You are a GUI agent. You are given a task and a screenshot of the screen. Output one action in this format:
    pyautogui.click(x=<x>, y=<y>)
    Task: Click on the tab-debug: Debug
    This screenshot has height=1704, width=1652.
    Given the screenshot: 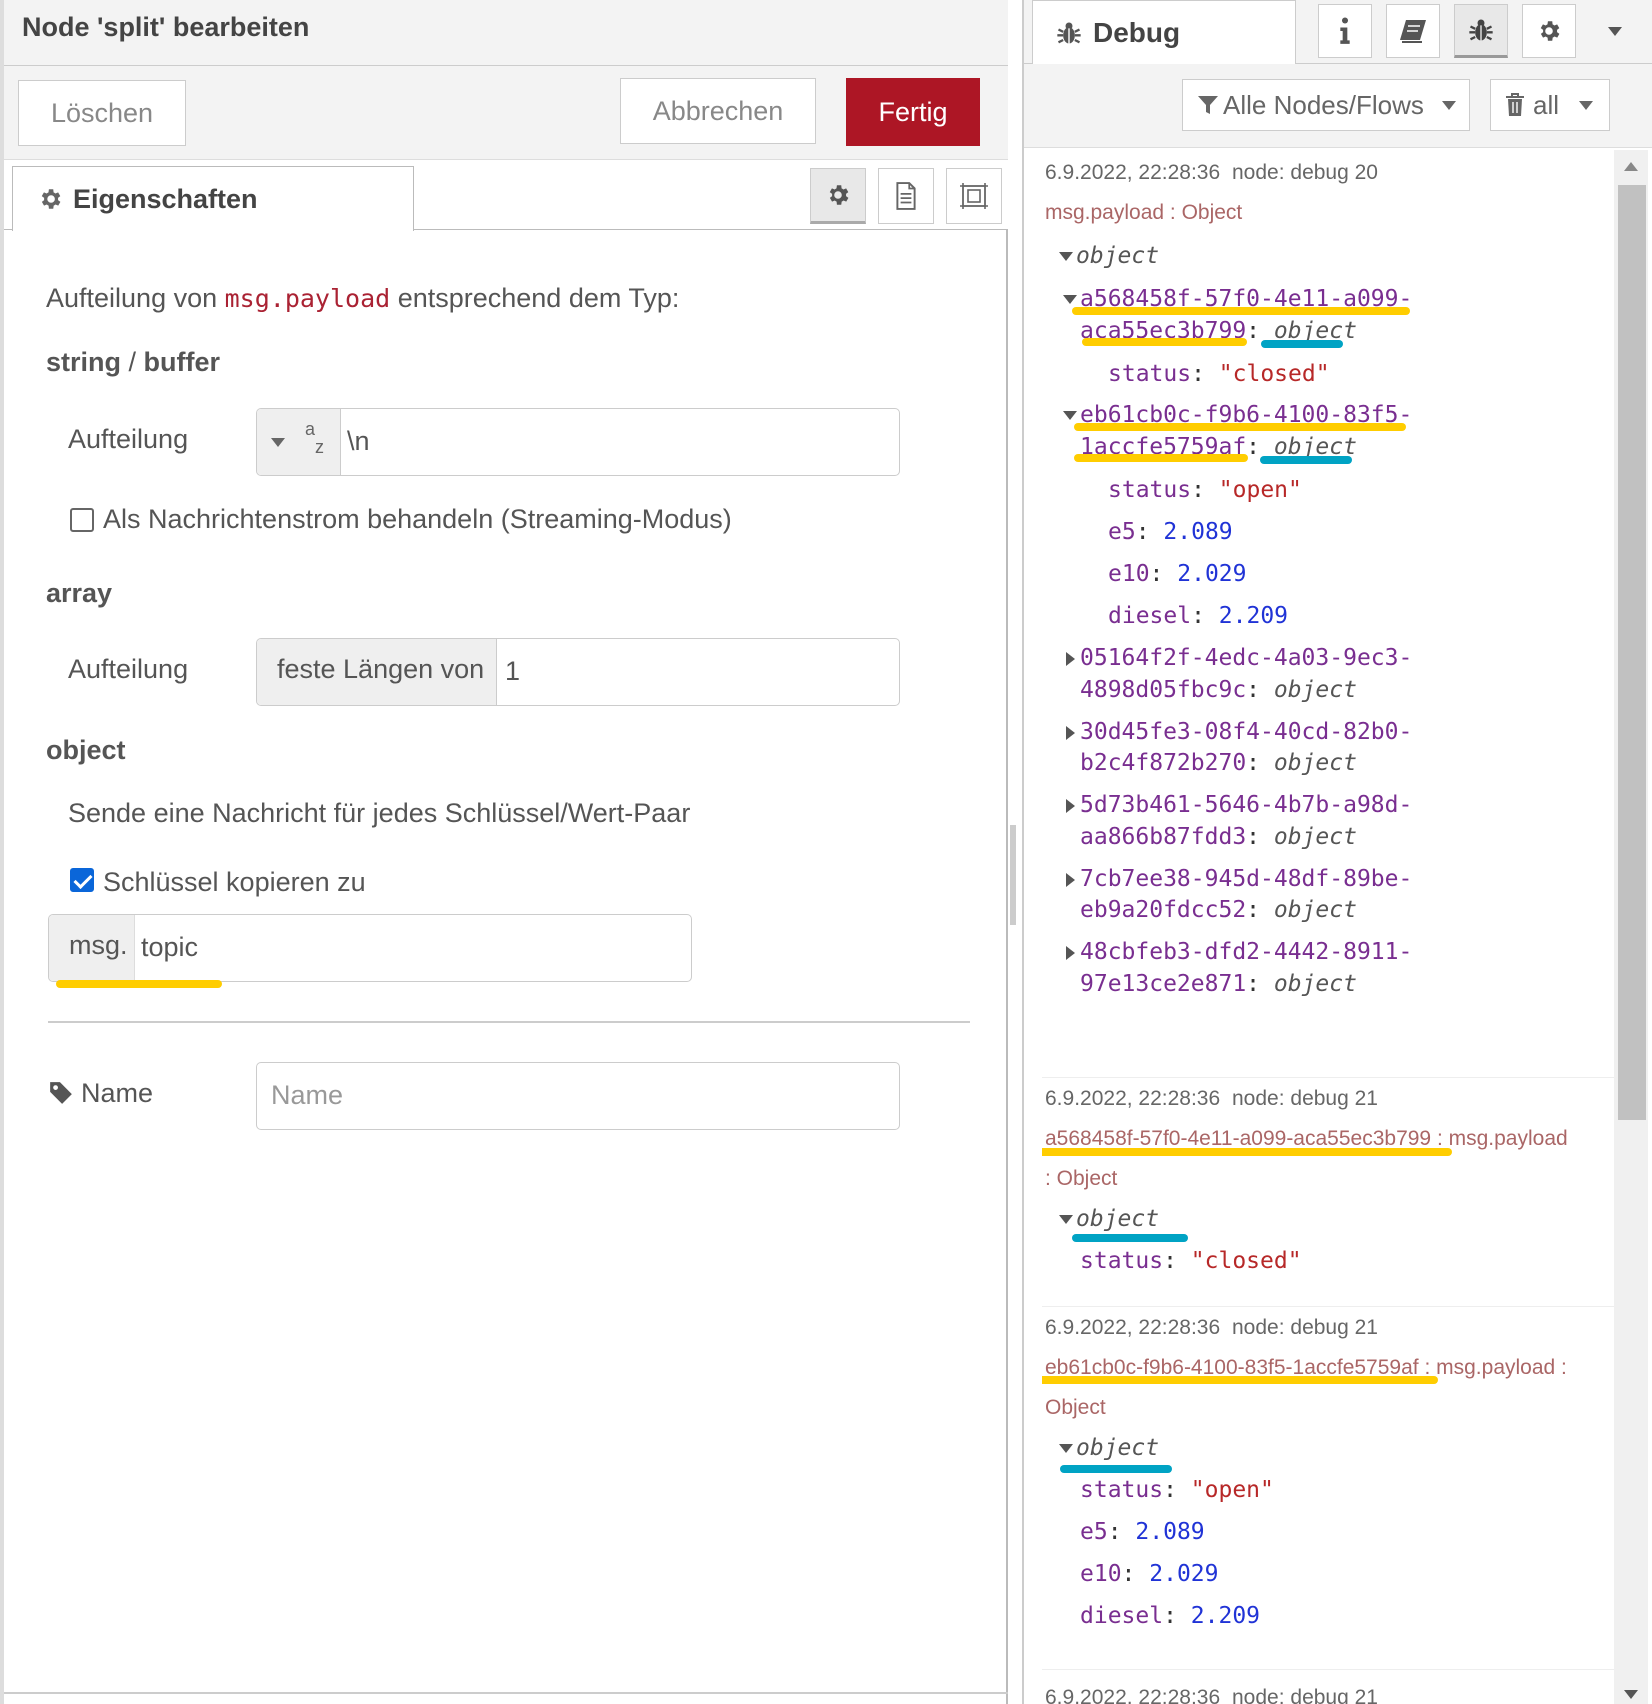 What is the action you would take?
    pyautogui.click(x=1164, y=32)
    